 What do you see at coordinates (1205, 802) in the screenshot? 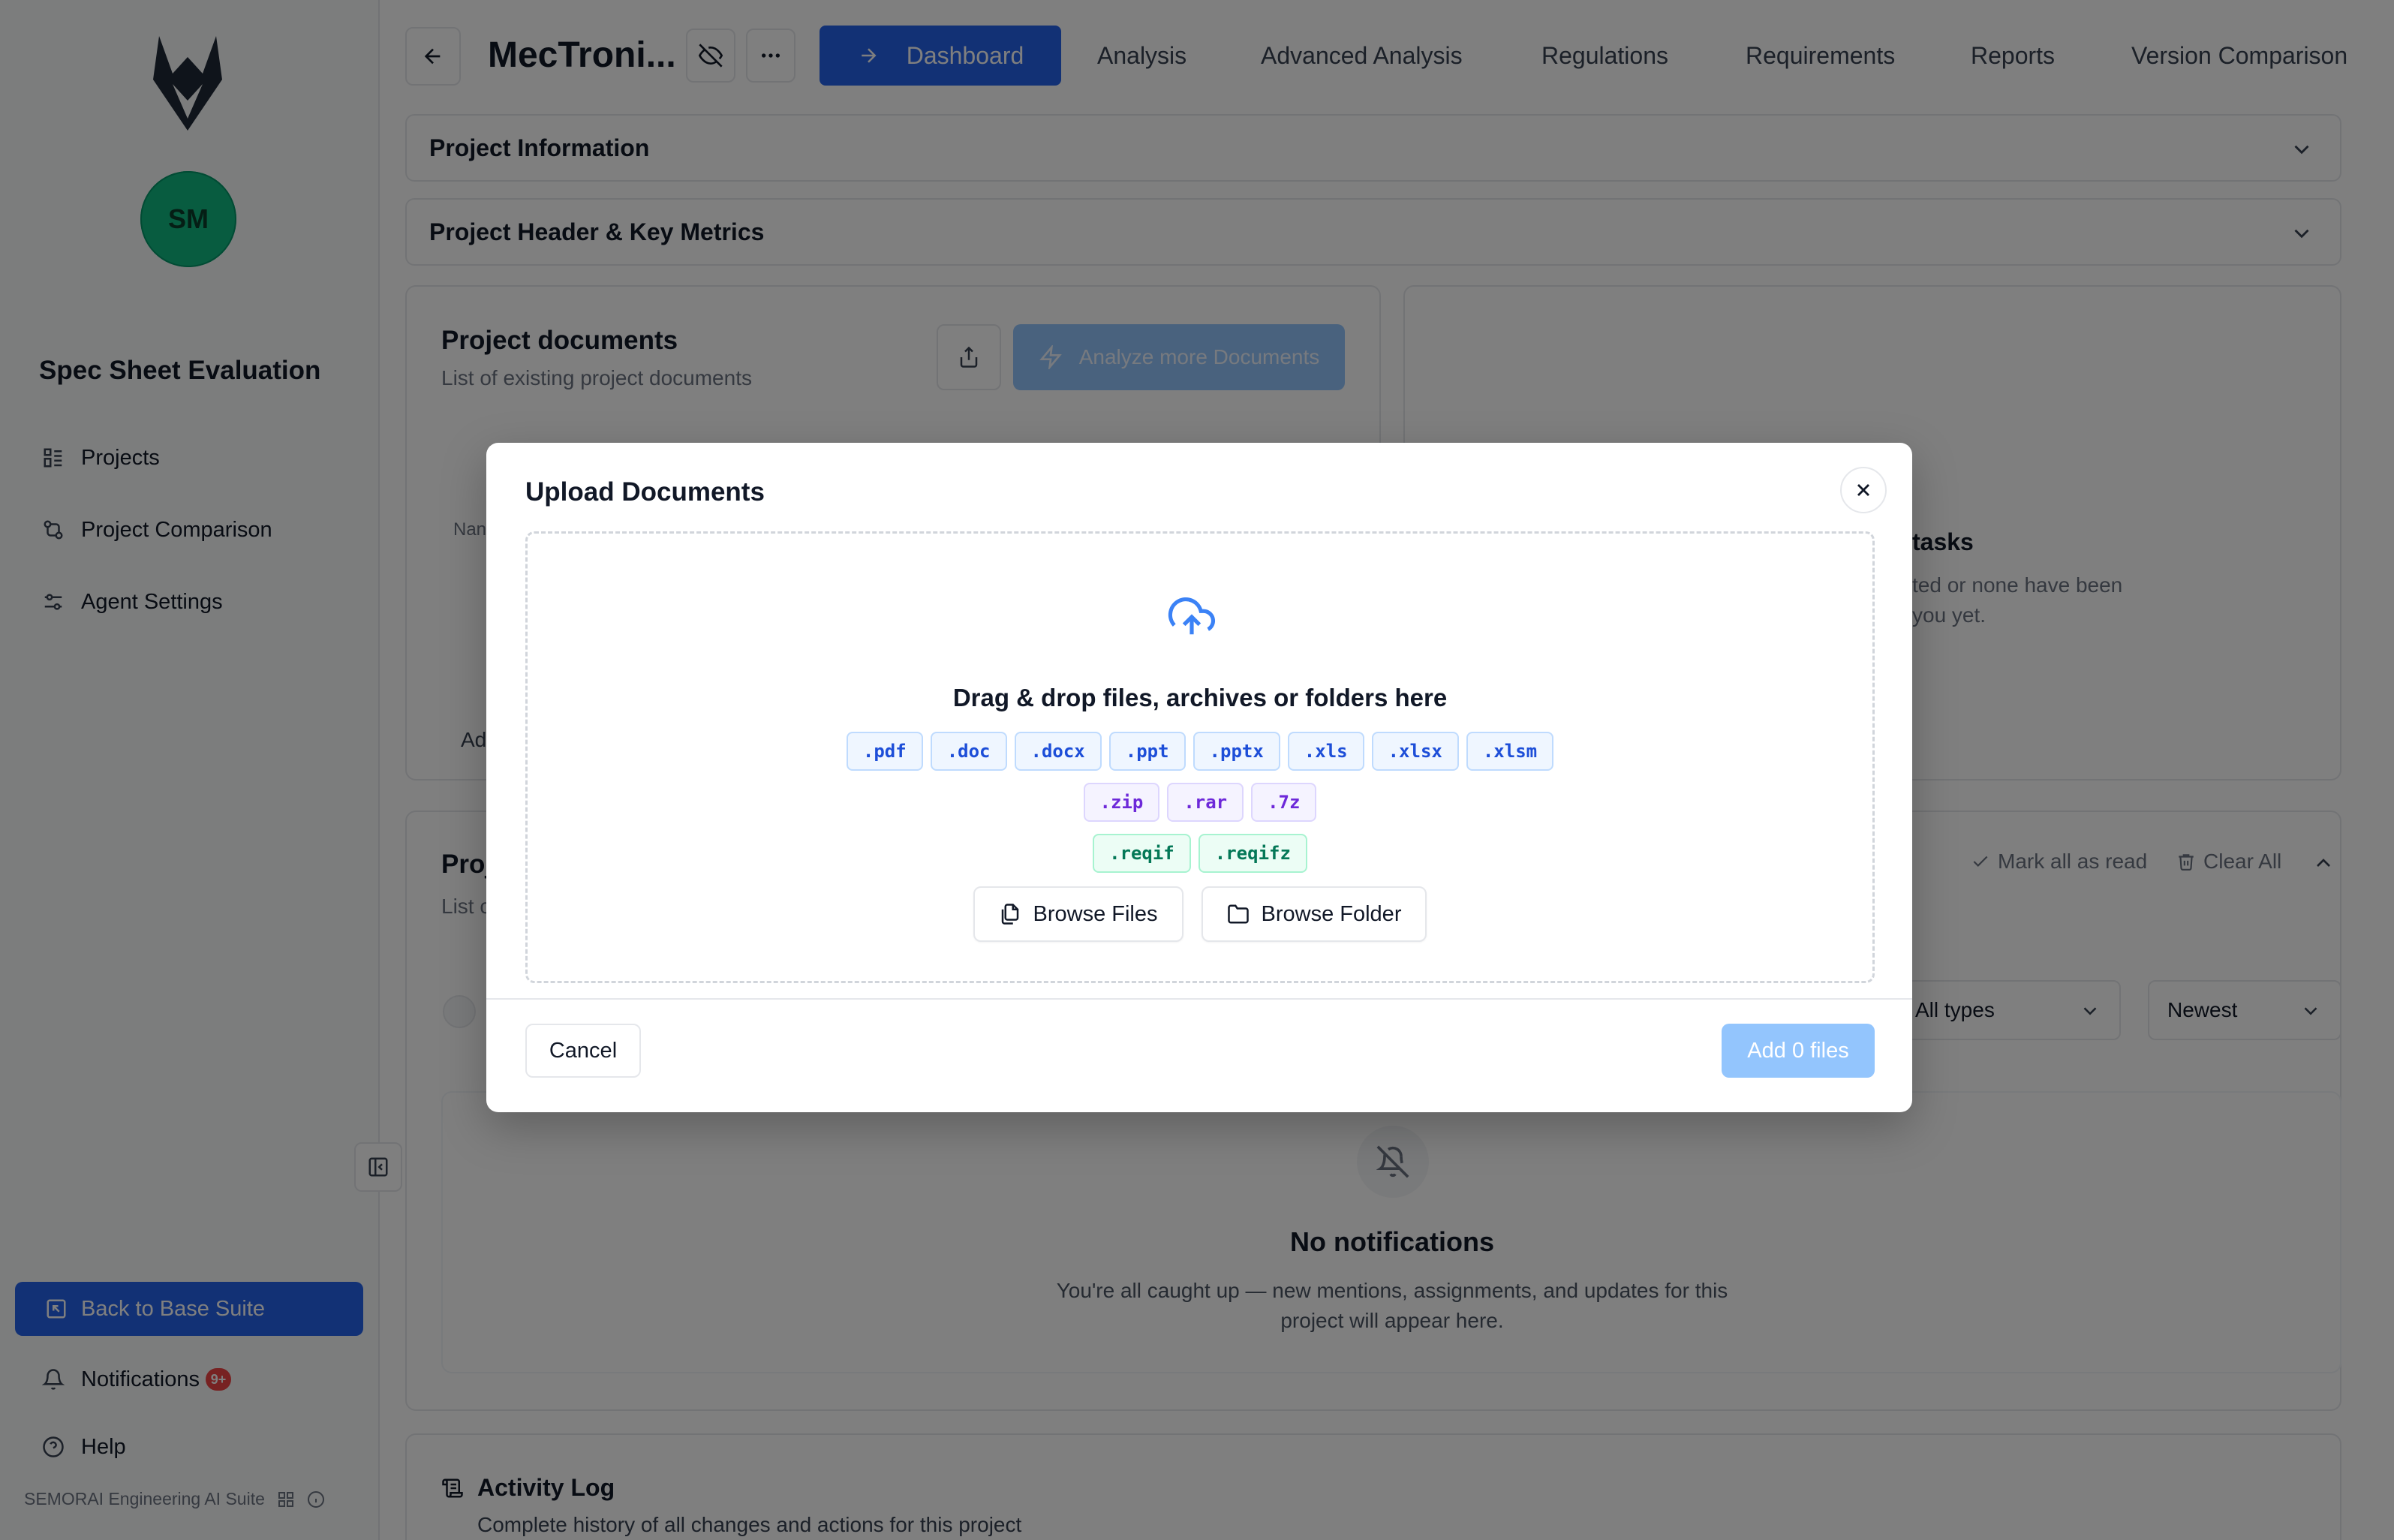
I see `file-type-chip: .rar` at bounding box center [1205, 802].